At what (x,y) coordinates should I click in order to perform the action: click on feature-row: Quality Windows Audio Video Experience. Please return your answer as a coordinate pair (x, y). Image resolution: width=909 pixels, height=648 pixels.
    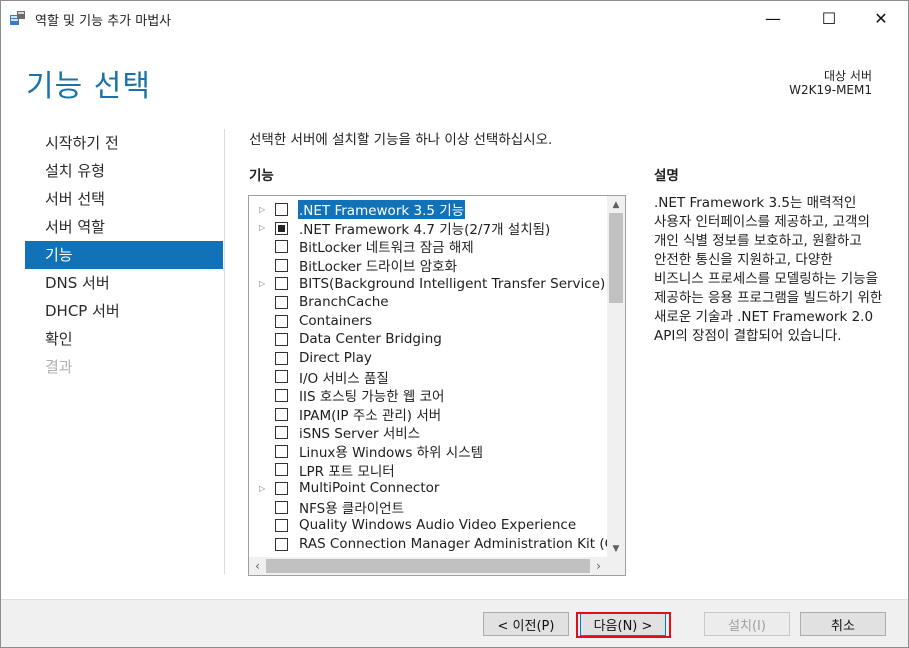
    Looking at the image, I should click on (428, 525).